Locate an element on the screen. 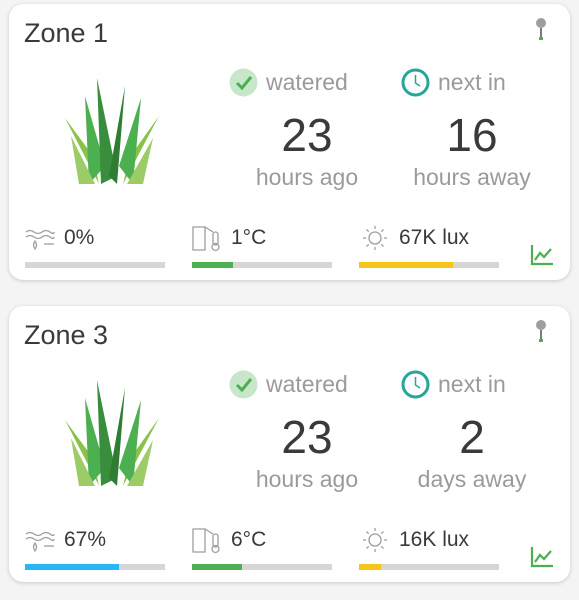 Image resolution: width=579 pixels, height=600 pixels. light-sensor: 16K lux is located at coordinates (429, 540).